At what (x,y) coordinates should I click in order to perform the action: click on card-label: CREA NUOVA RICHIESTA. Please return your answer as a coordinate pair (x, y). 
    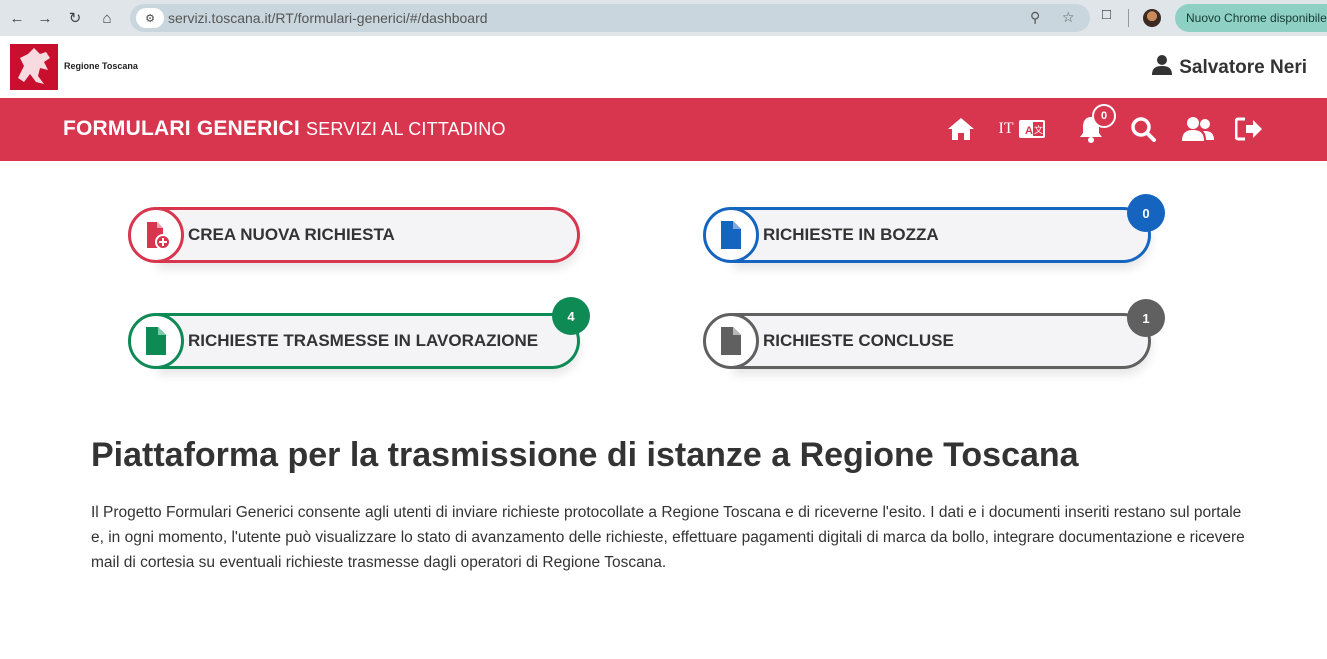
    Looking at the image, I should click on (291, 234).